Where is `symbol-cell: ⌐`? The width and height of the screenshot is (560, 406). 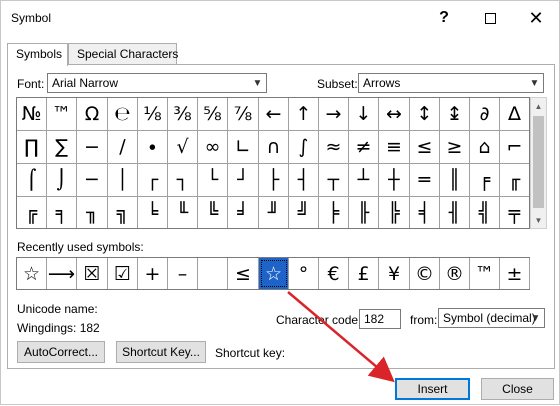
symbol-cell: ⌐ is located at coordinates (514, 147).